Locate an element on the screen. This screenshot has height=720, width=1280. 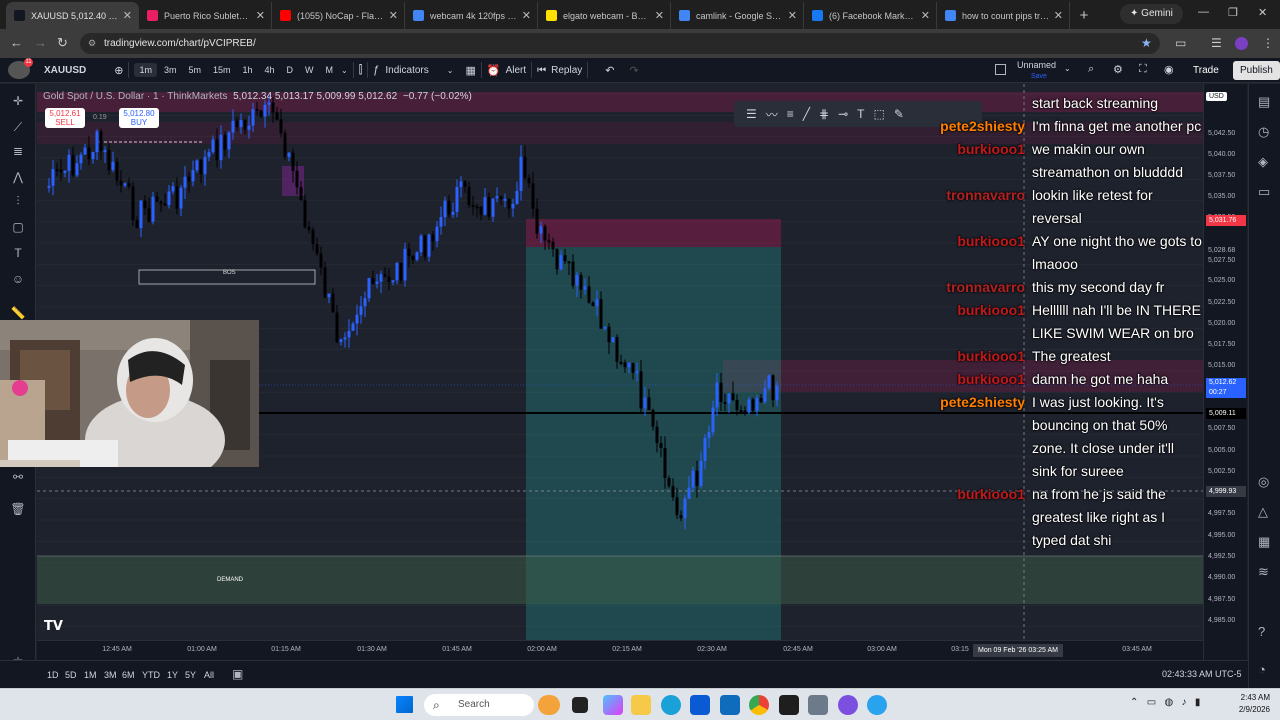
settings-app-icon is located at coordinates (818, 705).